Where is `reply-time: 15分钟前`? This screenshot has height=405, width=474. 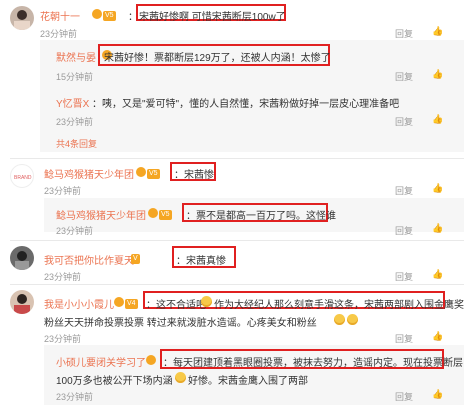
reply-time: 15分钟前 is located at coordinates (75, 77).